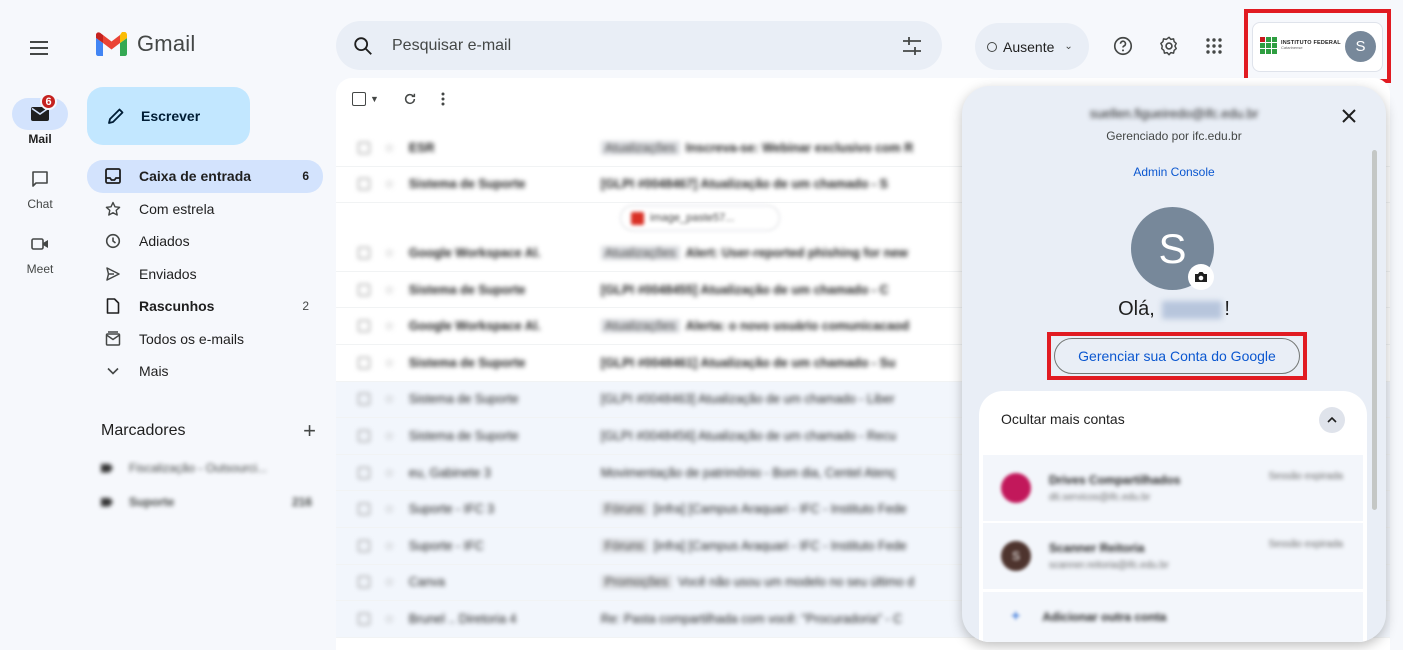  What do you see at coordinates (1169, 46) in the screenshot?
I see `settings-button` at bounding box center [1169, 46].